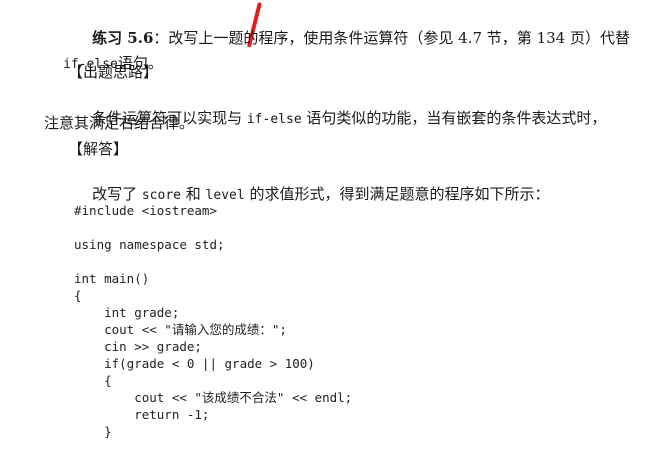  What do you see at coordinates (112, 278) in the screenshot?
I see `code-line: int main()` at bounding box center [112, 278].